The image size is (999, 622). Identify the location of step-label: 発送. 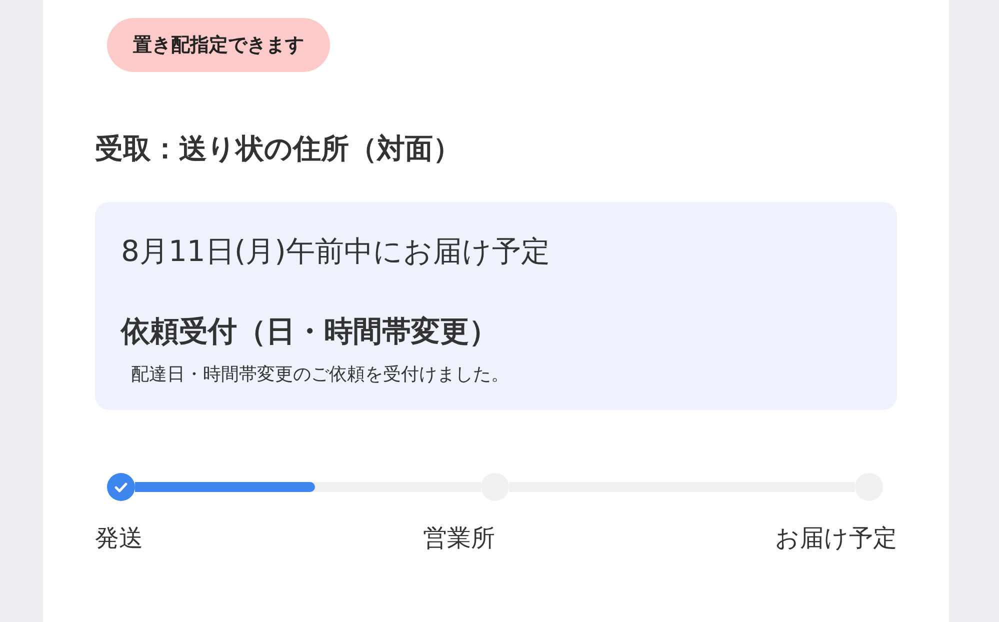
(119, 538).